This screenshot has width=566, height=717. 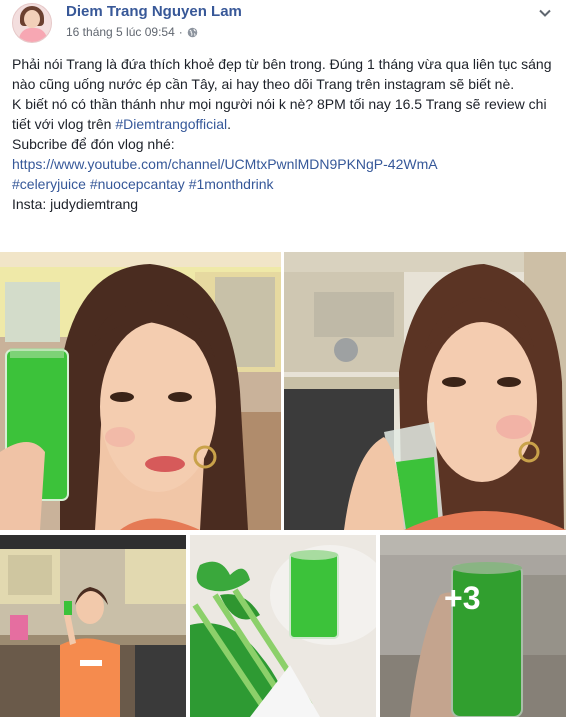 I want to click on more-photos-count: +3, so click(x=462, y=598).